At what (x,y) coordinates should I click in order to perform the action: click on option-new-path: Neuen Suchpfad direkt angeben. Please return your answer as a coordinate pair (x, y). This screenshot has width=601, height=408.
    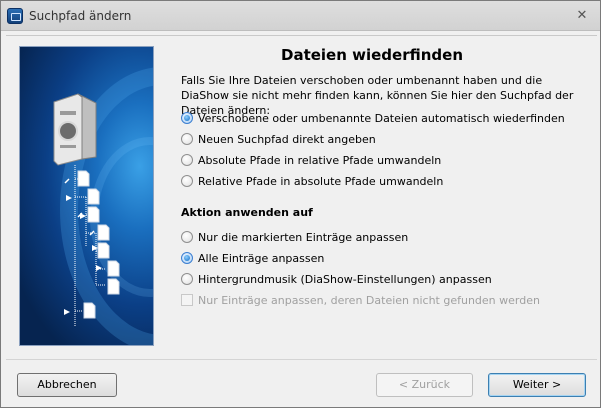
    Looking at the image, I should click on (278, 139).